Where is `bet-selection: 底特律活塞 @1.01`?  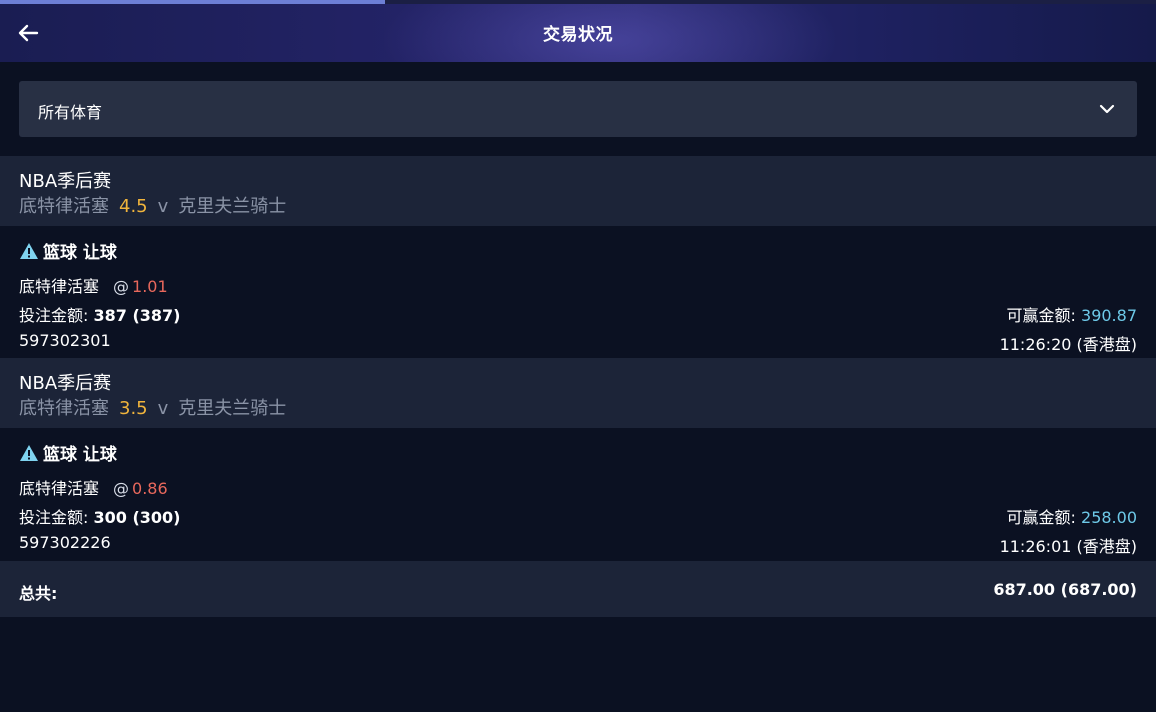 bet-selection: 底特律活塞 @1.01 is located at coordinates (93, 285).